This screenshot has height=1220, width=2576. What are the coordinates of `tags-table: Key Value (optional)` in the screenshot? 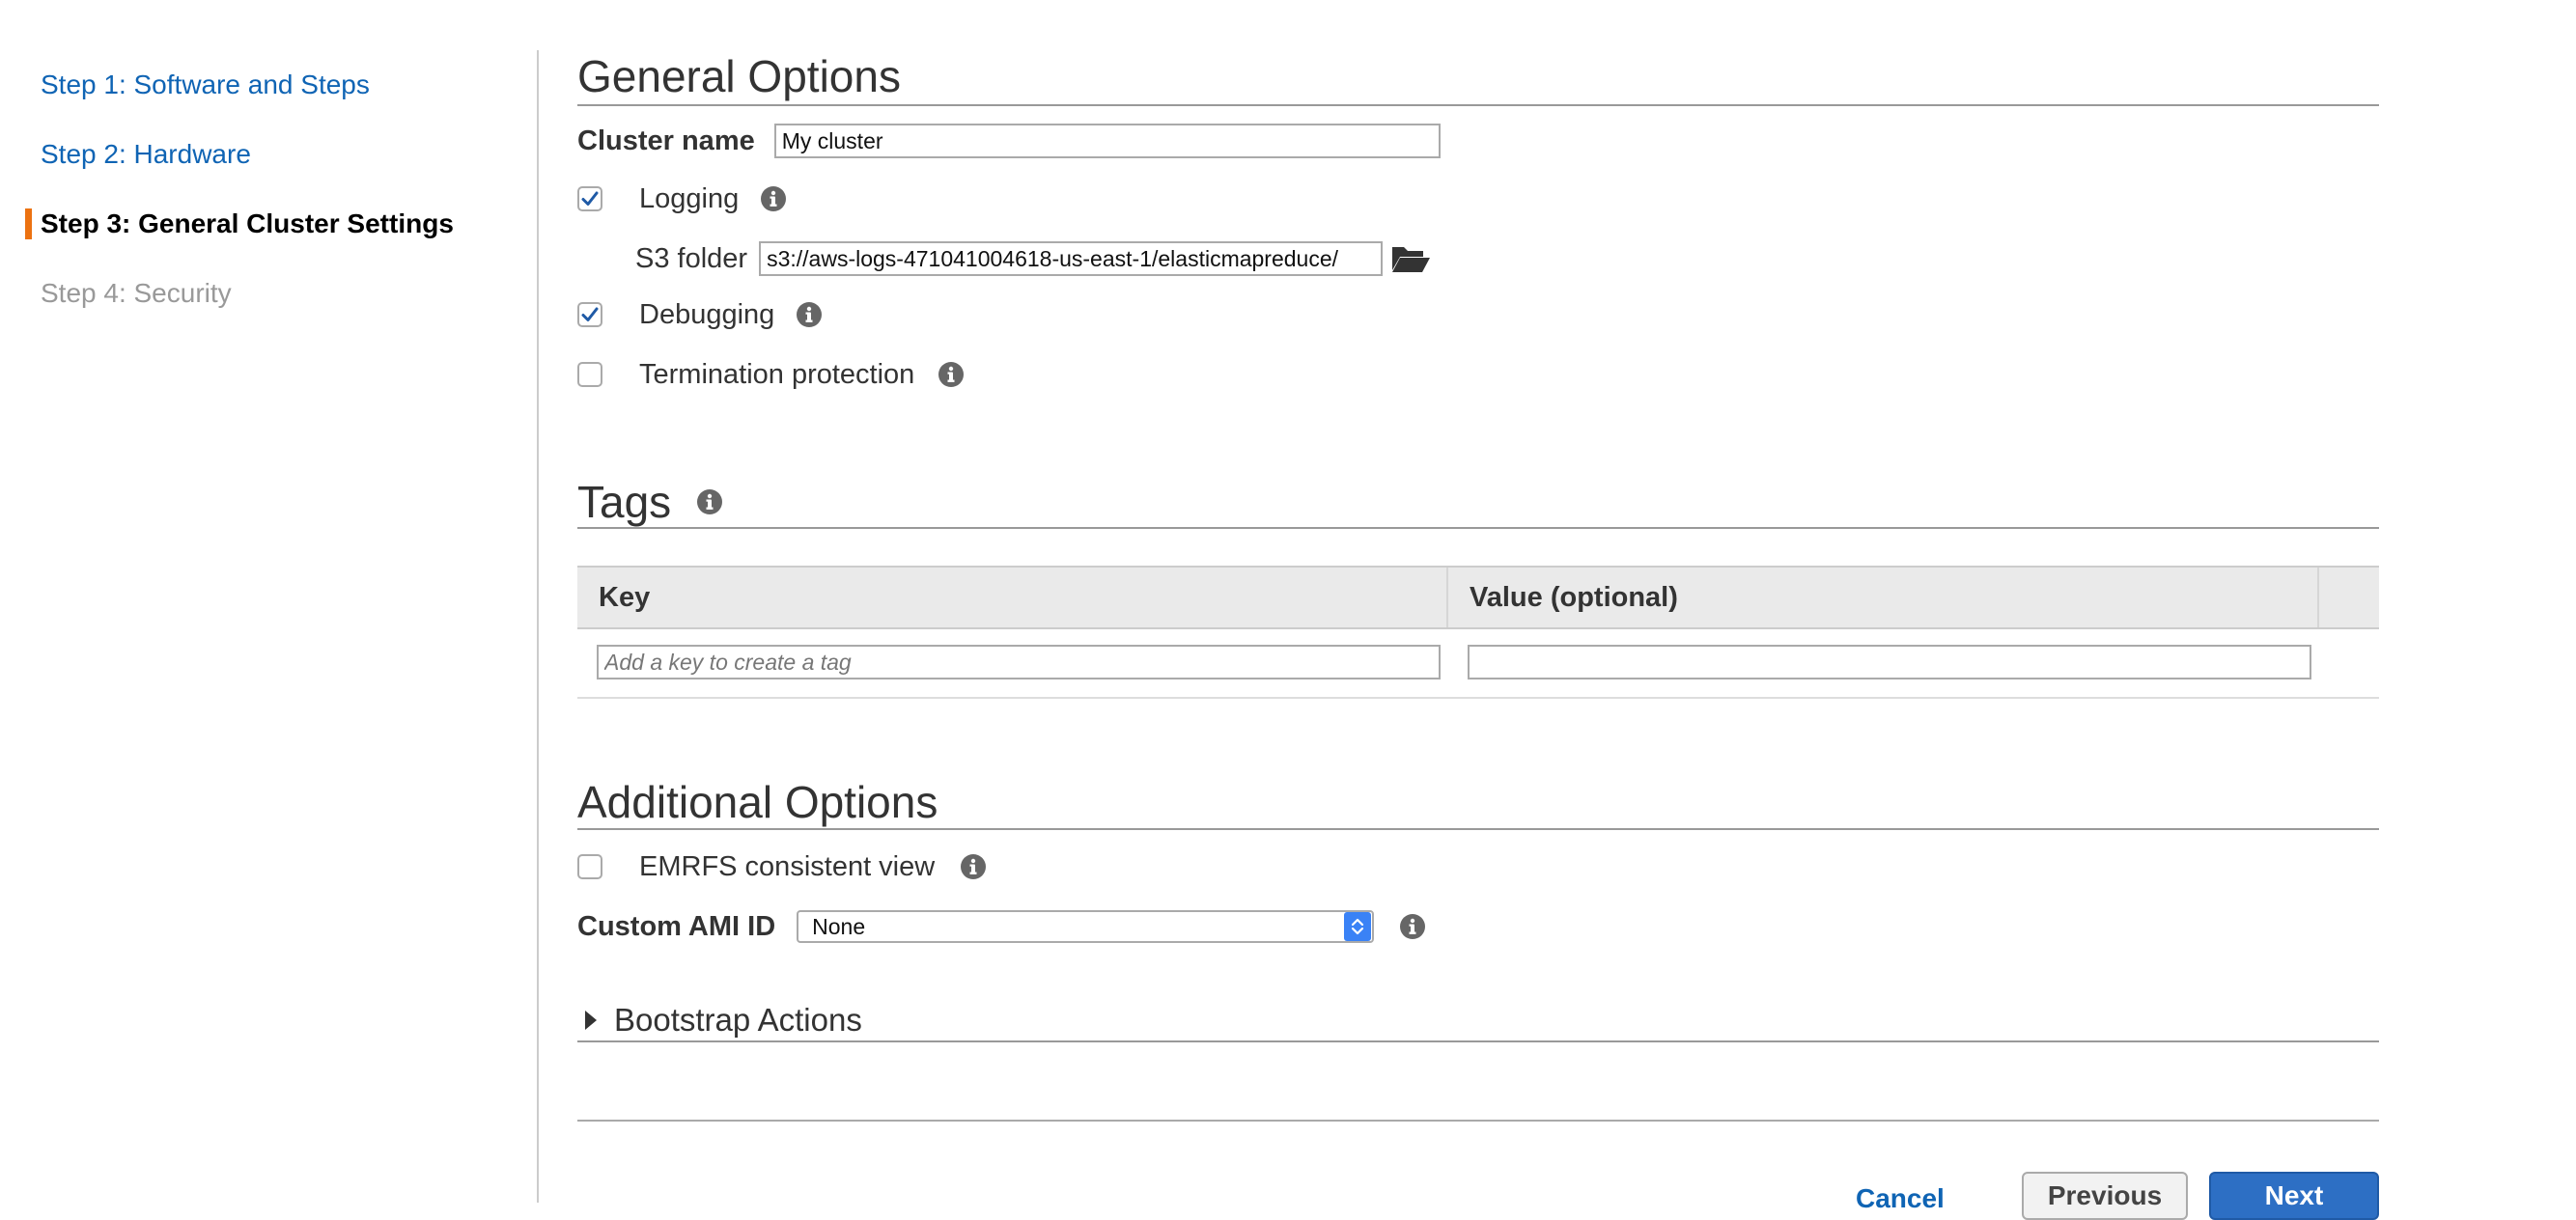 It's located at (1478, 632).